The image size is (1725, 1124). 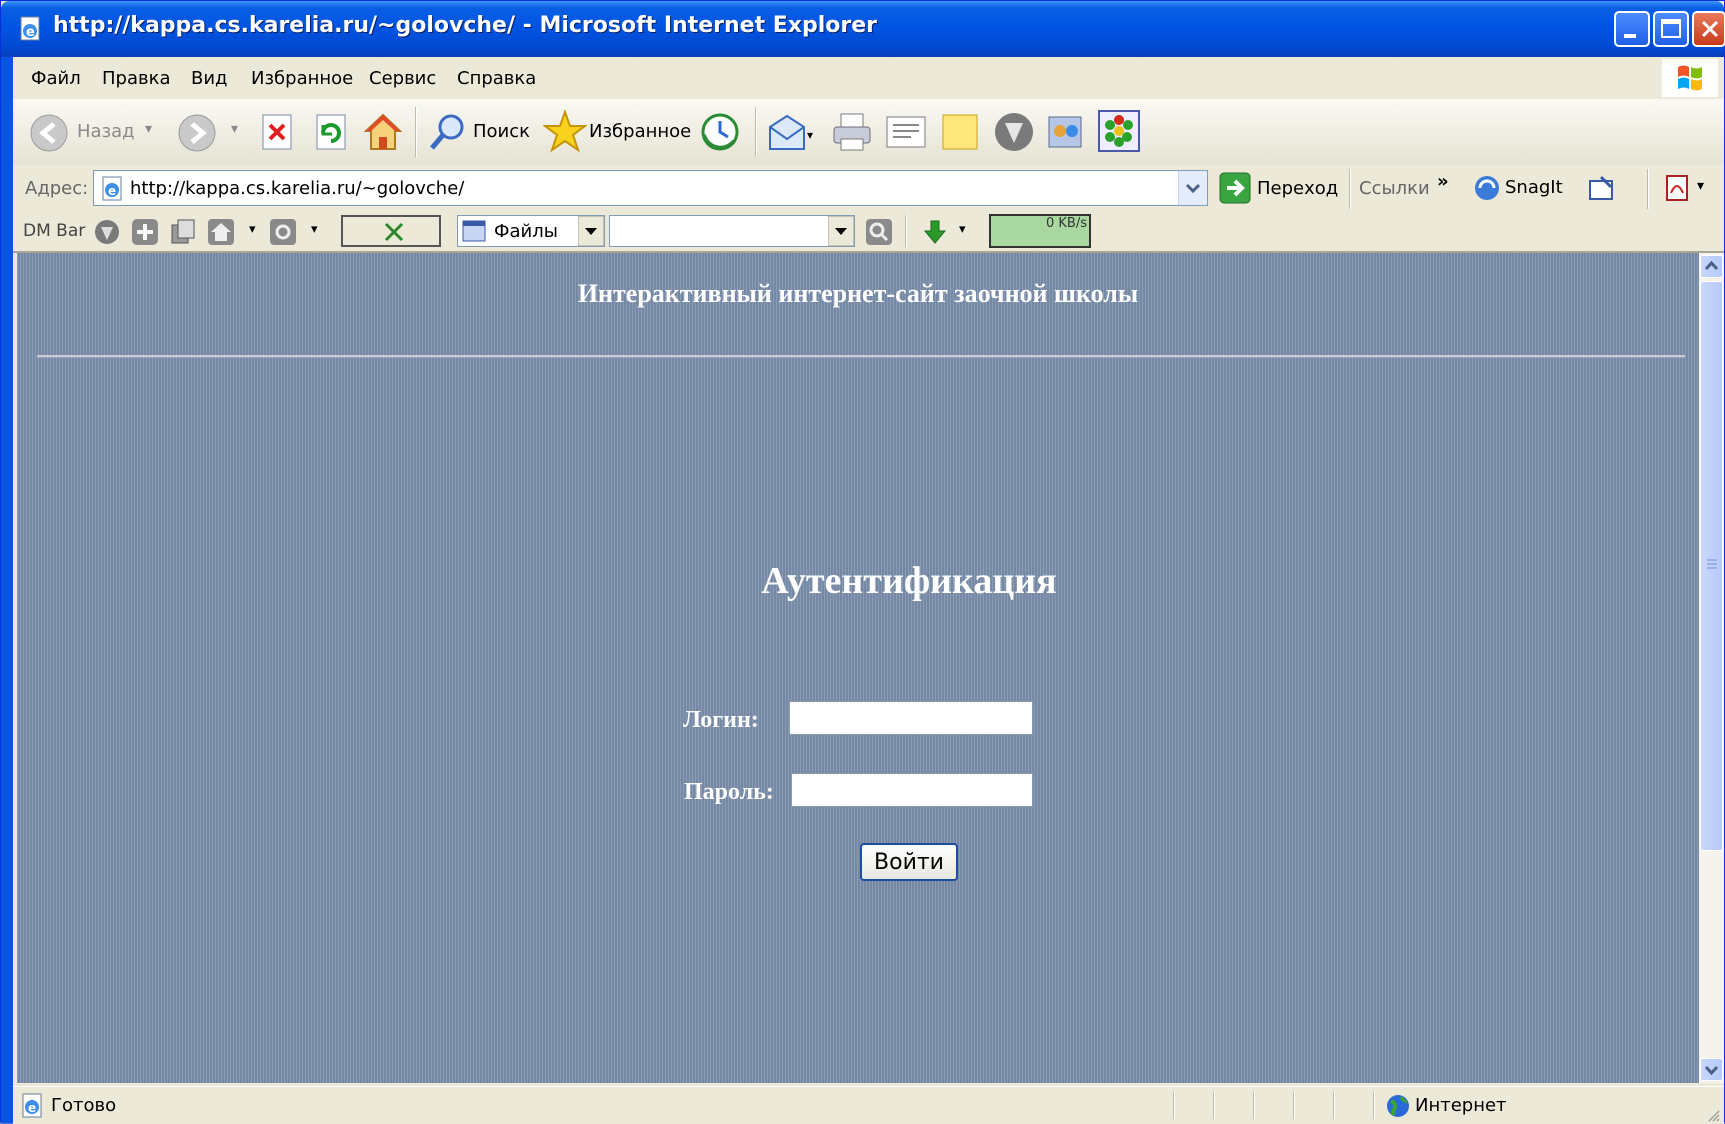 I want to click on resize-grip-icon, so click(x=1713, y=1115).